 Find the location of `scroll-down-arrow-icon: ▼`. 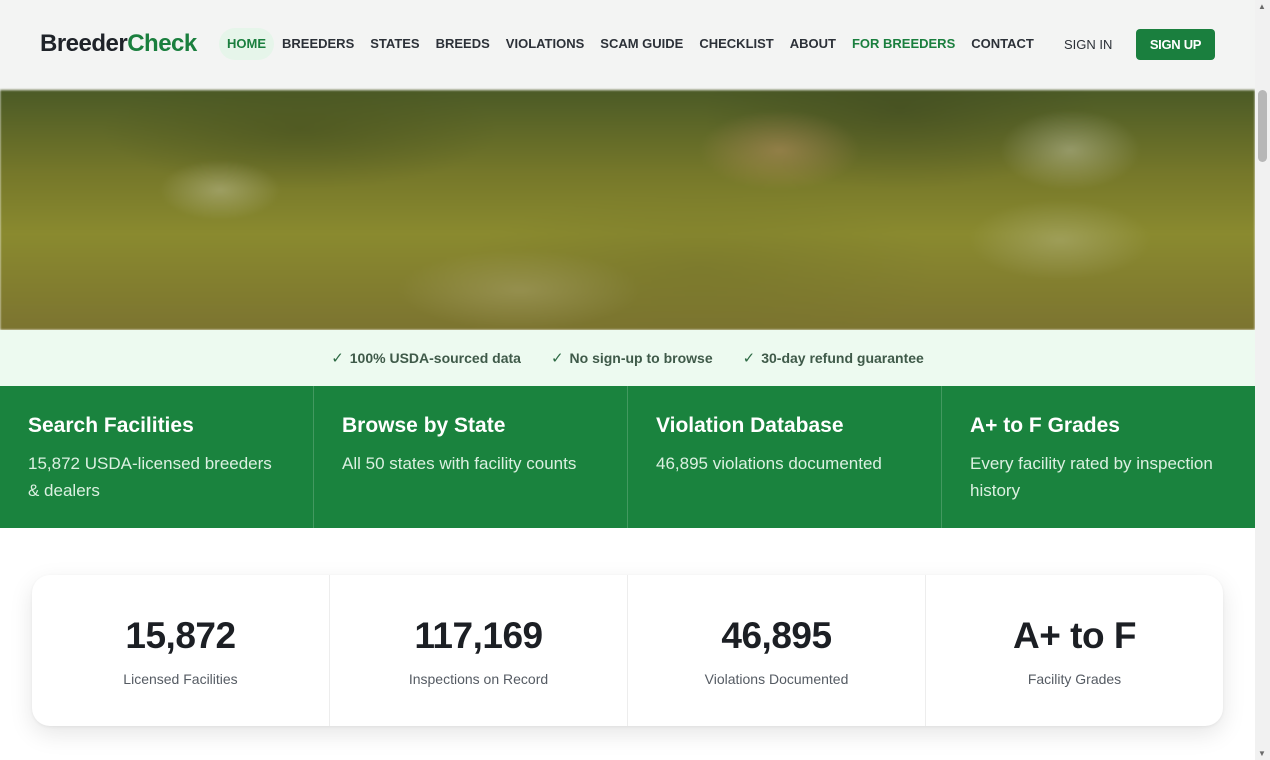

scroll-down-arrow-icon: ▼ is located at coordinates (1262, 753).